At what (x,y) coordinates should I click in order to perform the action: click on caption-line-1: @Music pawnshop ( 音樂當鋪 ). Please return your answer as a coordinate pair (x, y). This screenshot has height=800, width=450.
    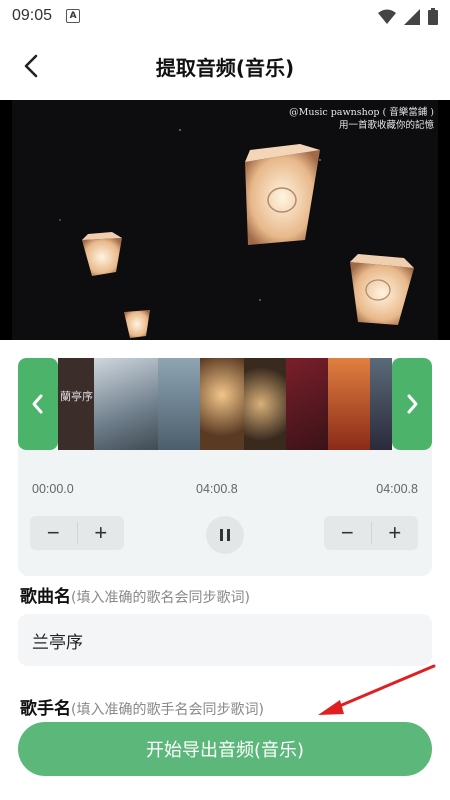
    Looking at the image, I should click on (361, 112).